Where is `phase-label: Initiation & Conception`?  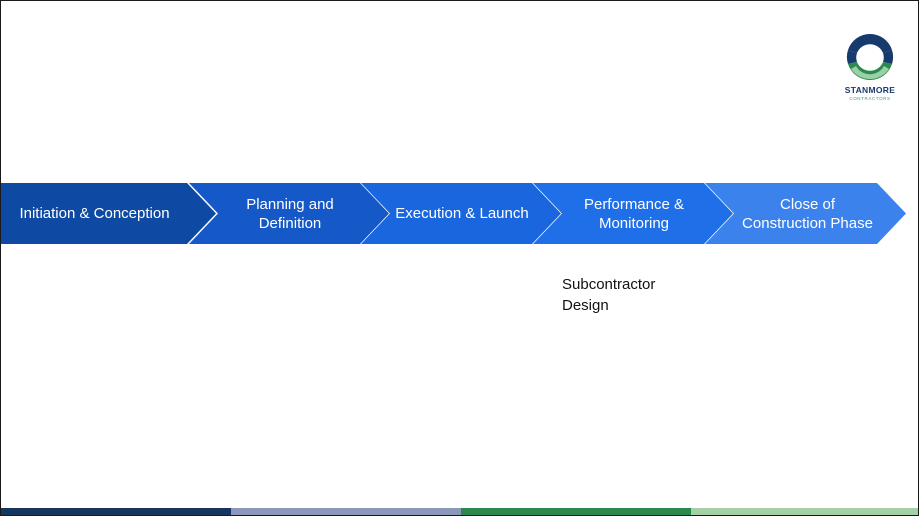
phase-label: Initiation & Conception is located at coordinates (94, 213).